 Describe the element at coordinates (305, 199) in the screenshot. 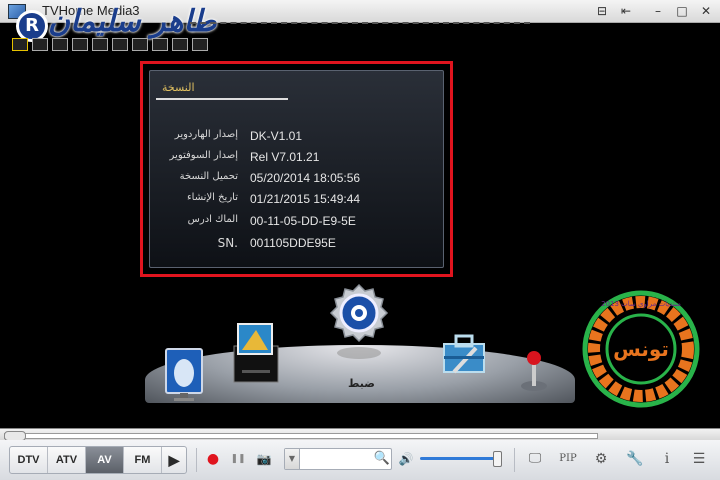

I see `info-value: 01/21/2015 15:49:44` at that location.